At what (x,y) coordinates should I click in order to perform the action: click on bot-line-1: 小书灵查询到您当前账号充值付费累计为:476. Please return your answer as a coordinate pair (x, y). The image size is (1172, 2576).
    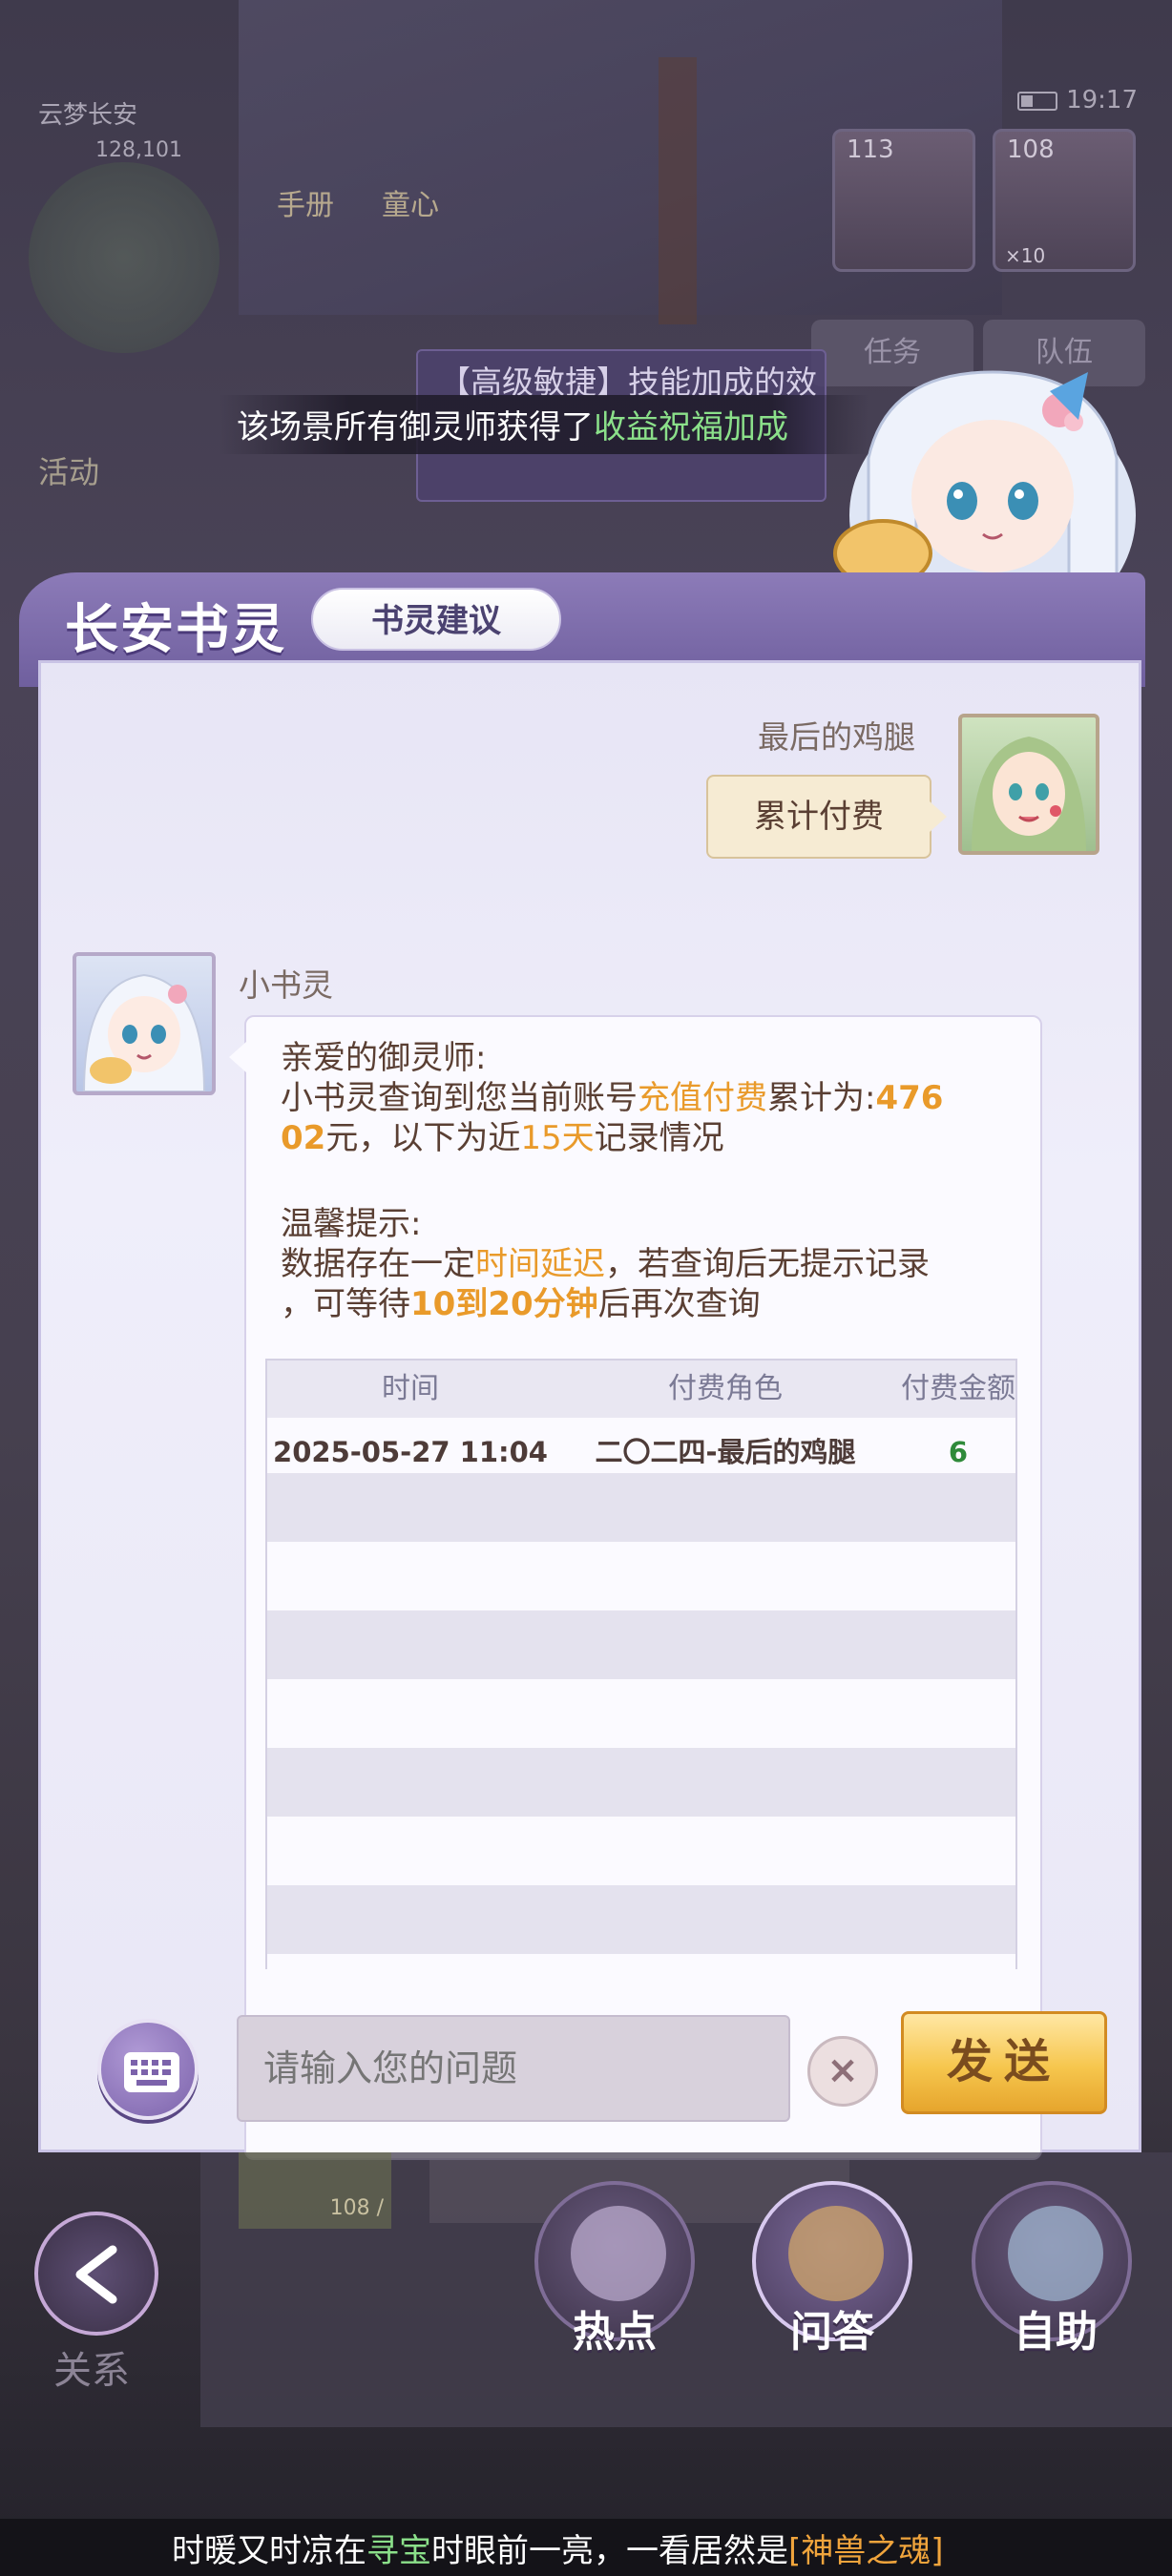
    Looking at the image, I should click on (612, 1098).